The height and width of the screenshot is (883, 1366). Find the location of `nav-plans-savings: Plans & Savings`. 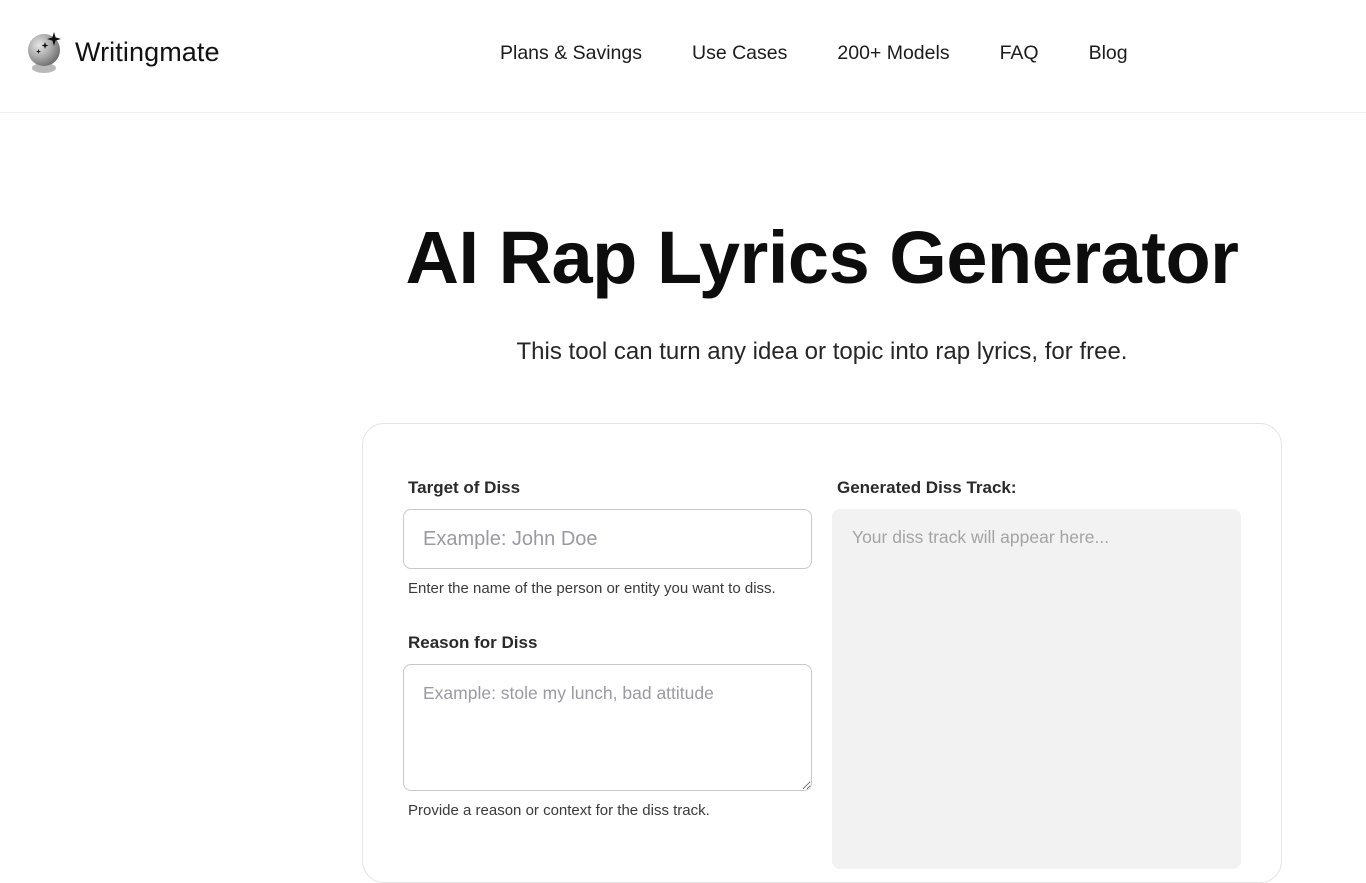

nav-plans-savings: Plans & Savings is located at coordinates (571, 53).